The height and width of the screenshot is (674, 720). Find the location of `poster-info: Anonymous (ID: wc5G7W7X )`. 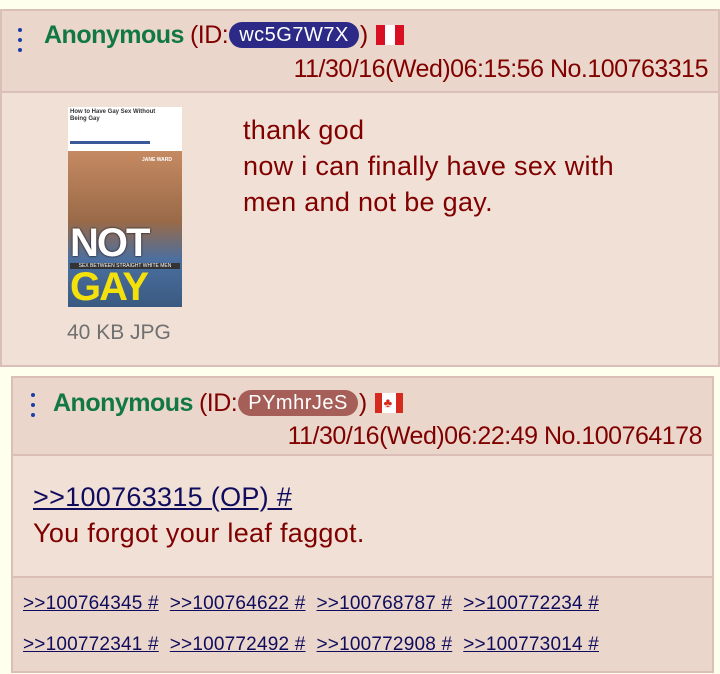

poster-info: Anonymous (ID: wc5G7W7X ) is located at coordinates (224, 35).